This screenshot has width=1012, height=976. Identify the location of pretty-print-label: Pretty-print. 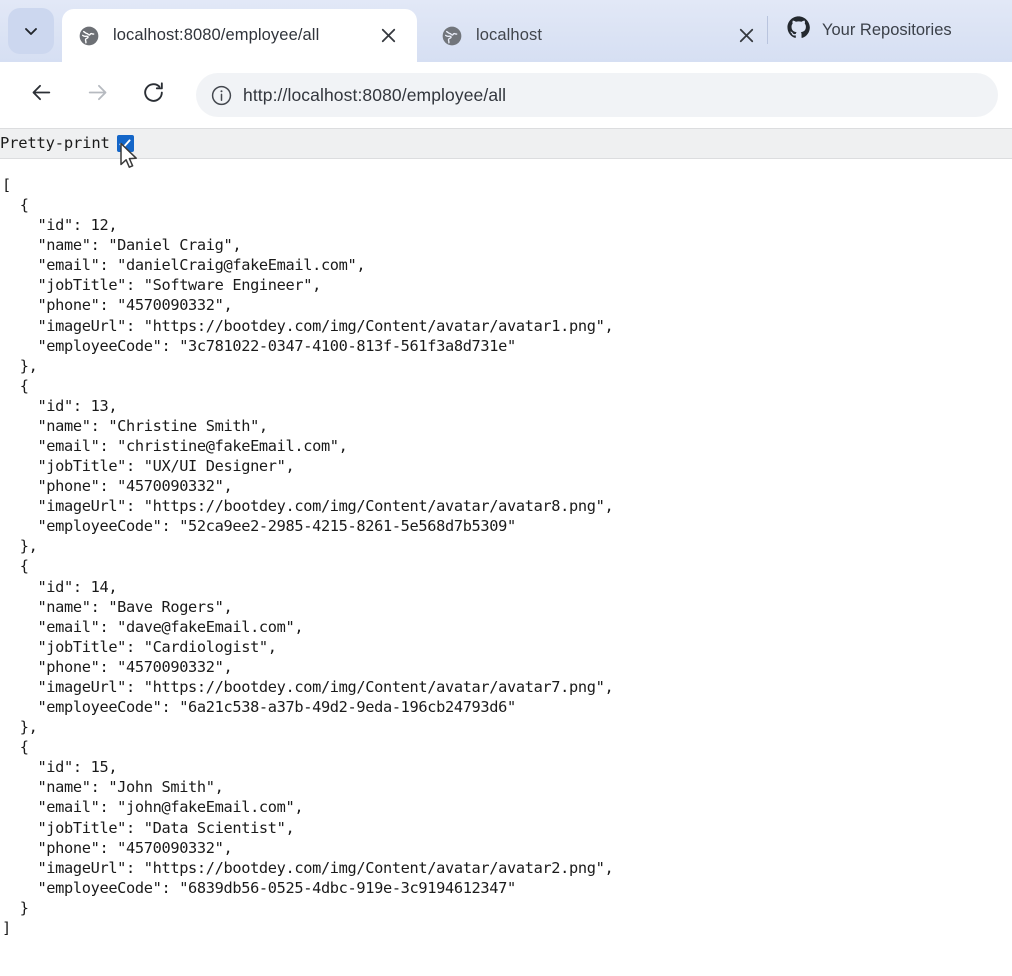
(55, 142).